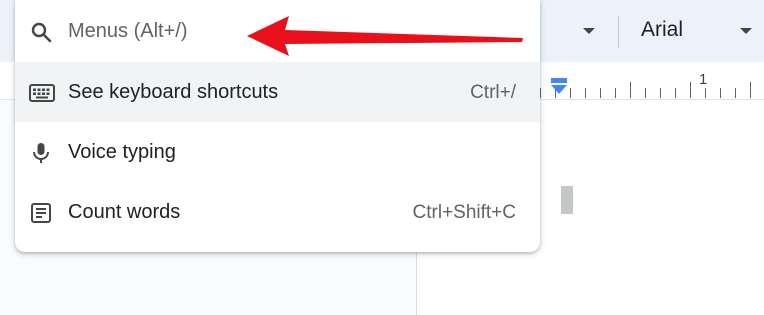 This screenshot has width=764, height=315. What do you see at coordinates (618, 32) in the screenshot?
I see `toolbar-divider` at bounding box center [618, 32].